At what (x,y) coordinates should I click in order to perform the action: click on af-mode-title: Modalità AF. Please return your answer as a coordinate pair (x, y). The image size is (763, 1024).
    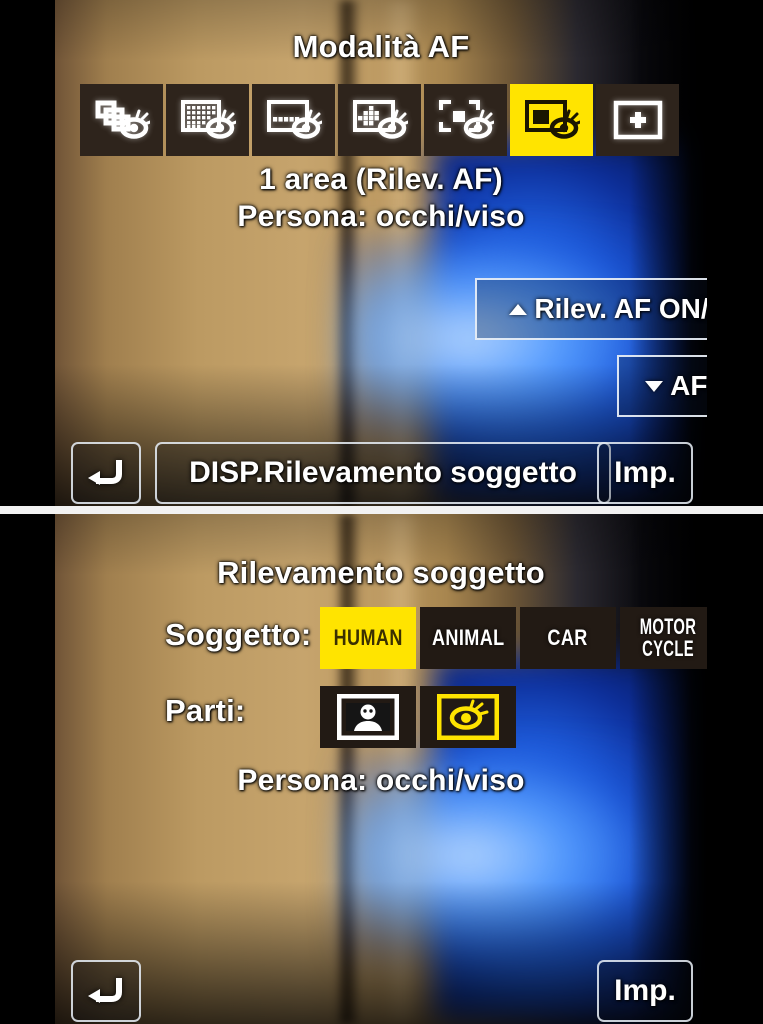
    Looking at the image, I should click on (381, 46).